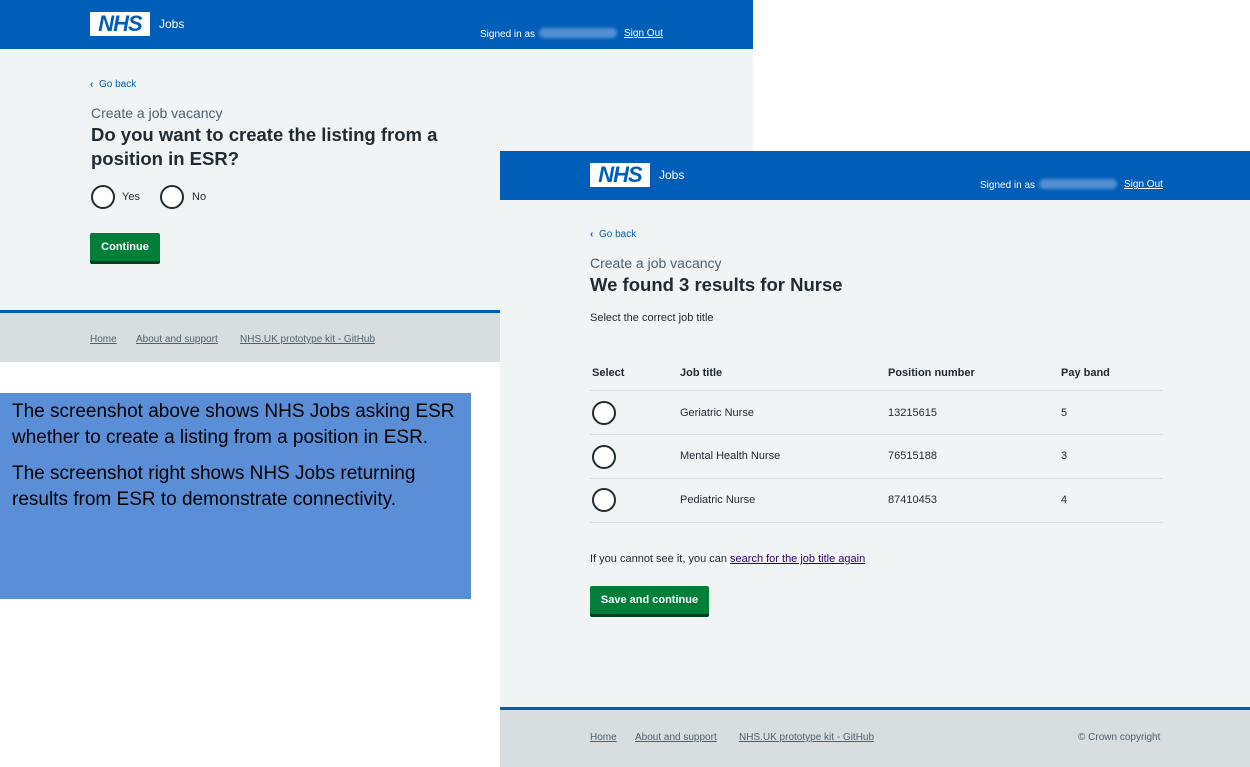 The height and width of the screenshot is (767, 1250). I want to click on continue-button: Continue, so click(125, 247).